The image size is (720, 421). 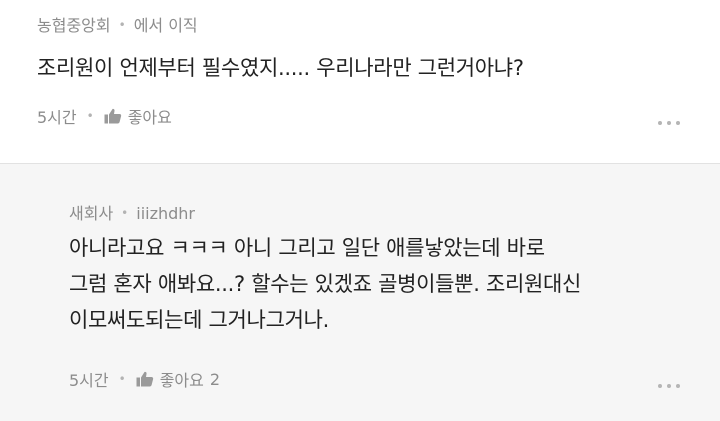 What do you see at coordinates (215, 379) in the screenshot?
I see `like-count: 2` at bounding box center [215, 379].